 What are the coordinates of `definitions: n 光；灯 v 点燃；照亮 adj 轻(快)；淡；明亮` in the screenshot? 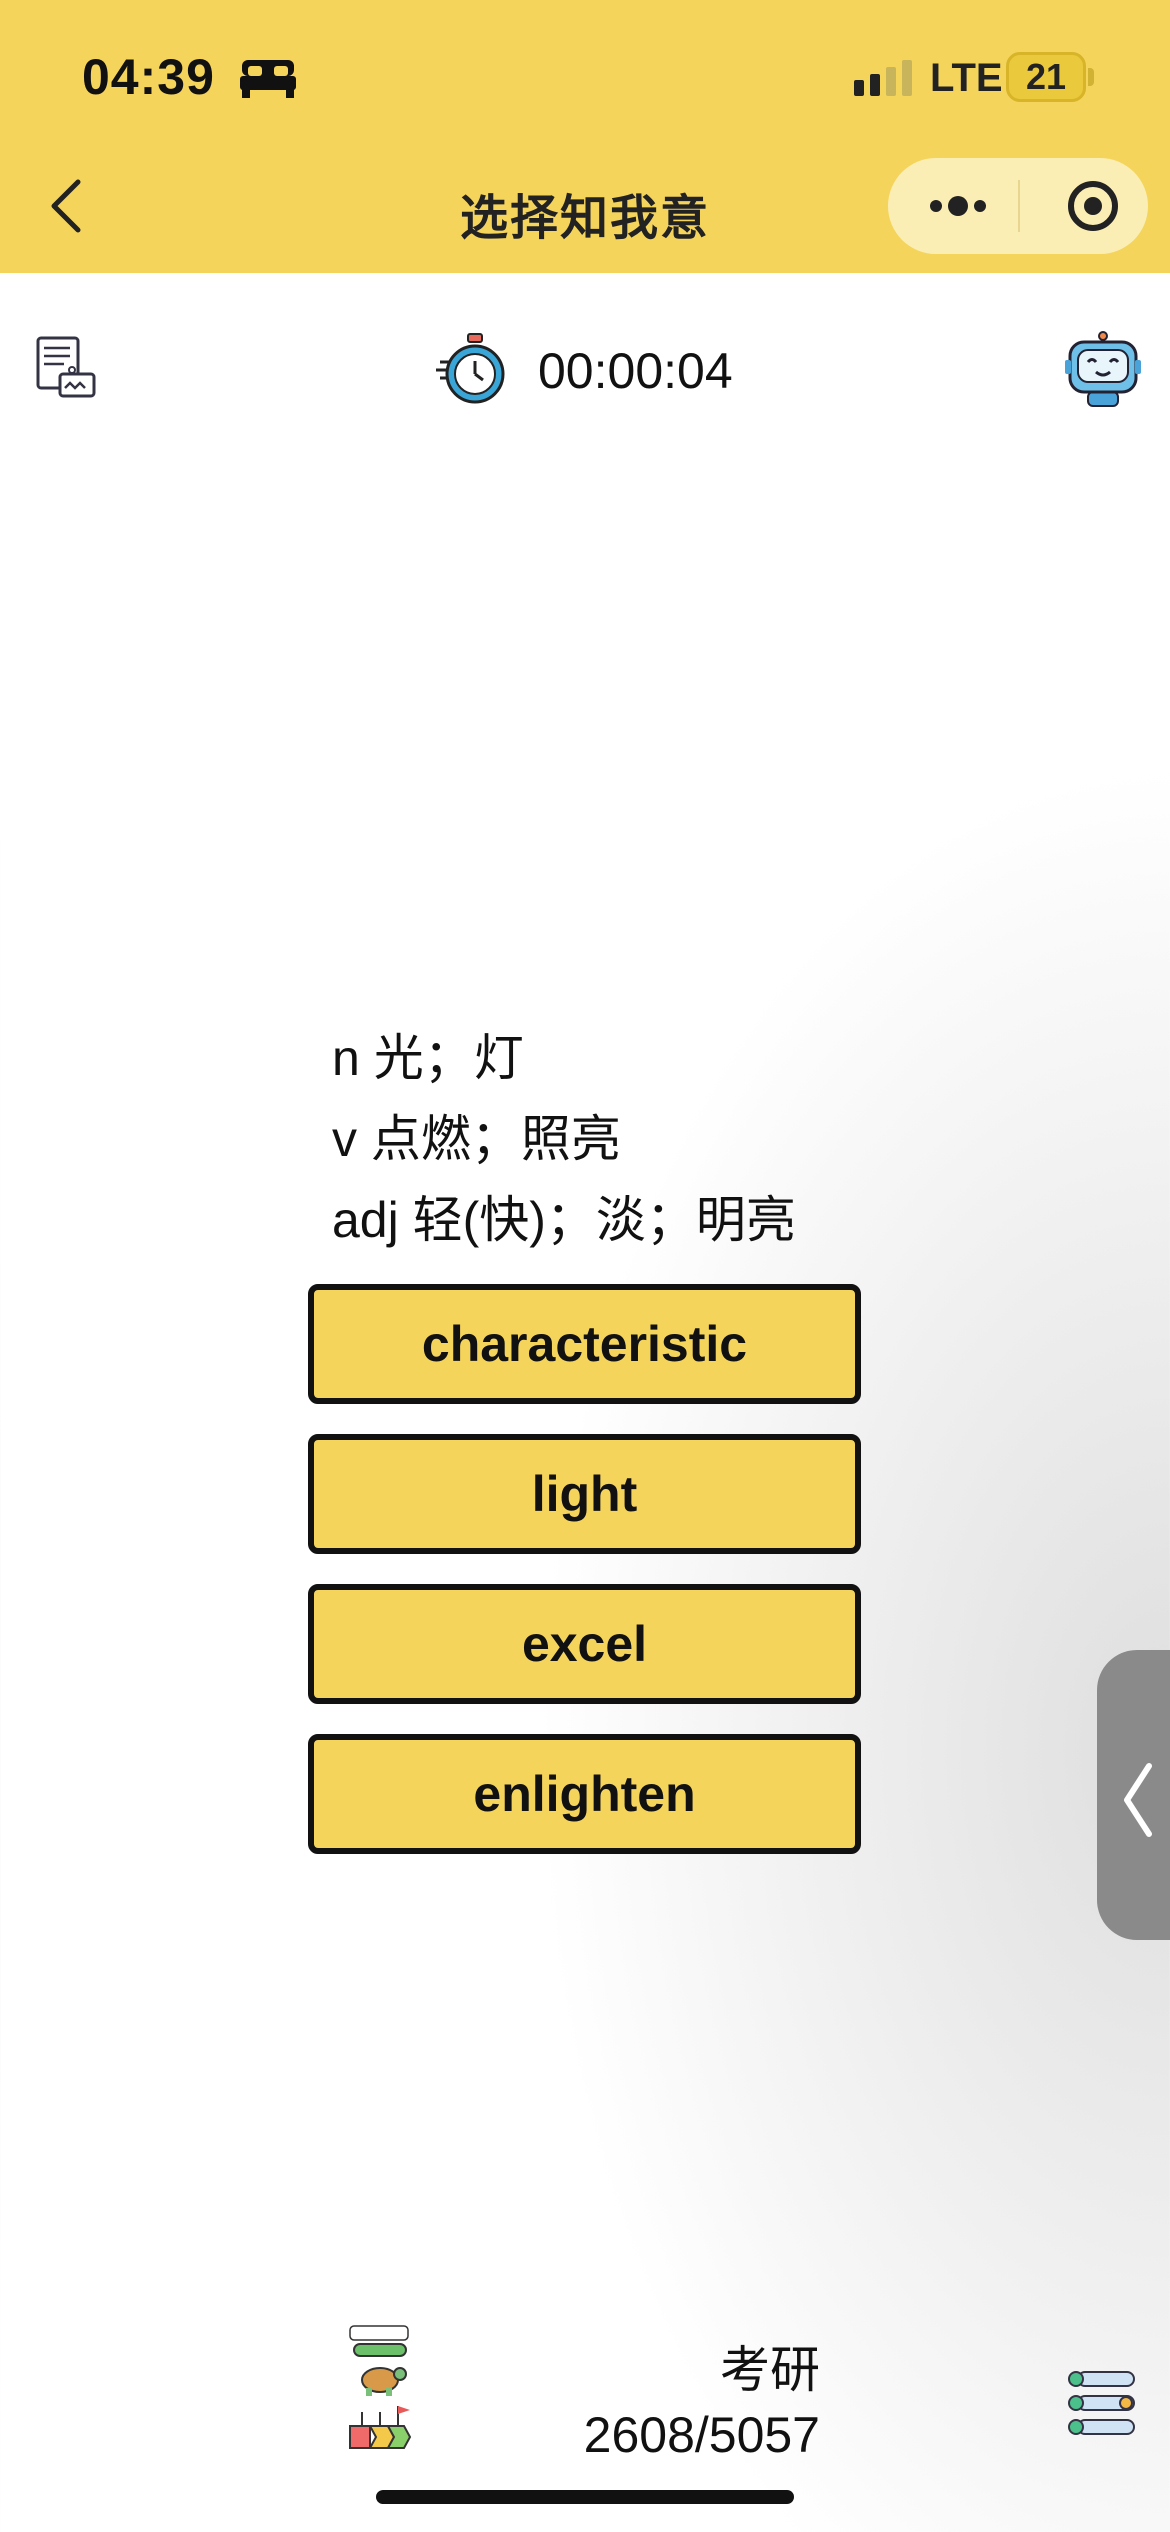 It's located at (564, 1139).